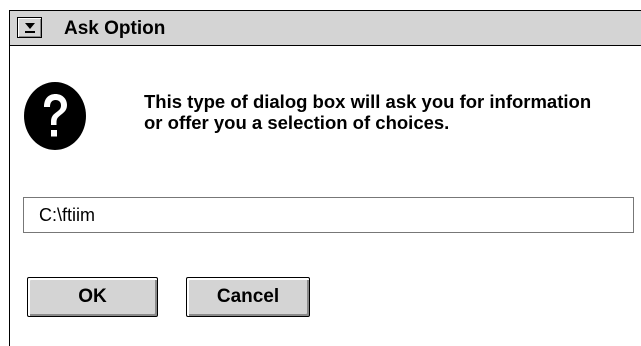 Image resolution: width=641 pixels, height=346 pixels. What do you see at coordinates (325, 28) in the screenshot?
I see `title-bar: Ask Option` at bounding box center [325, 28].